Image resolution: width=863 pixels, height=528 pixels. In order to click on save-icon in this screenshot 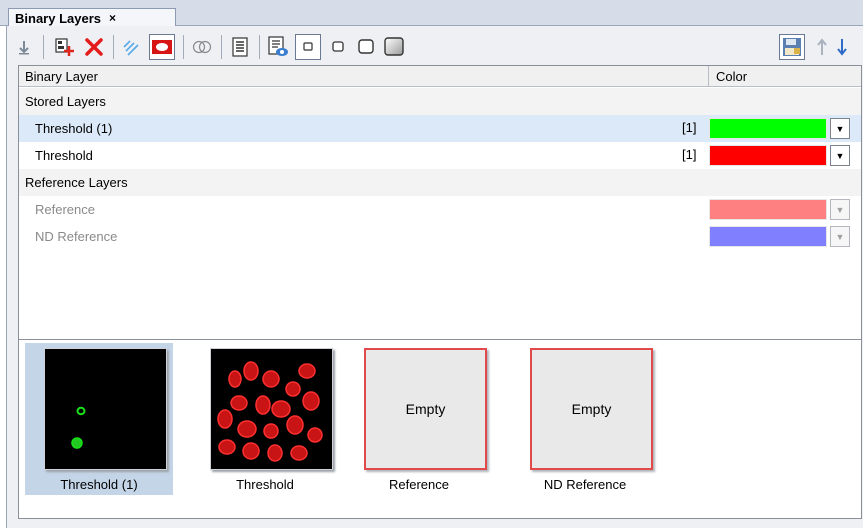, I will do `click(792, 47)`.